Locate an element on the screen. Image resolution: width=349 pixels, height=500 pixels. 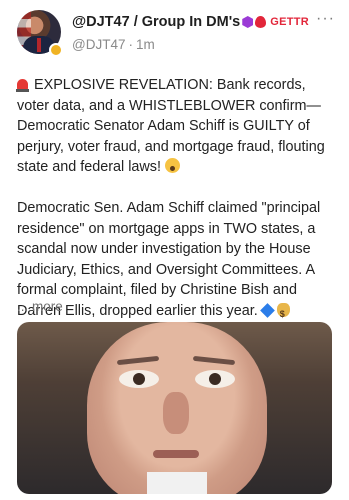
display-name: @DJT47 / Group In DM's is located at coordinates (156, 22).